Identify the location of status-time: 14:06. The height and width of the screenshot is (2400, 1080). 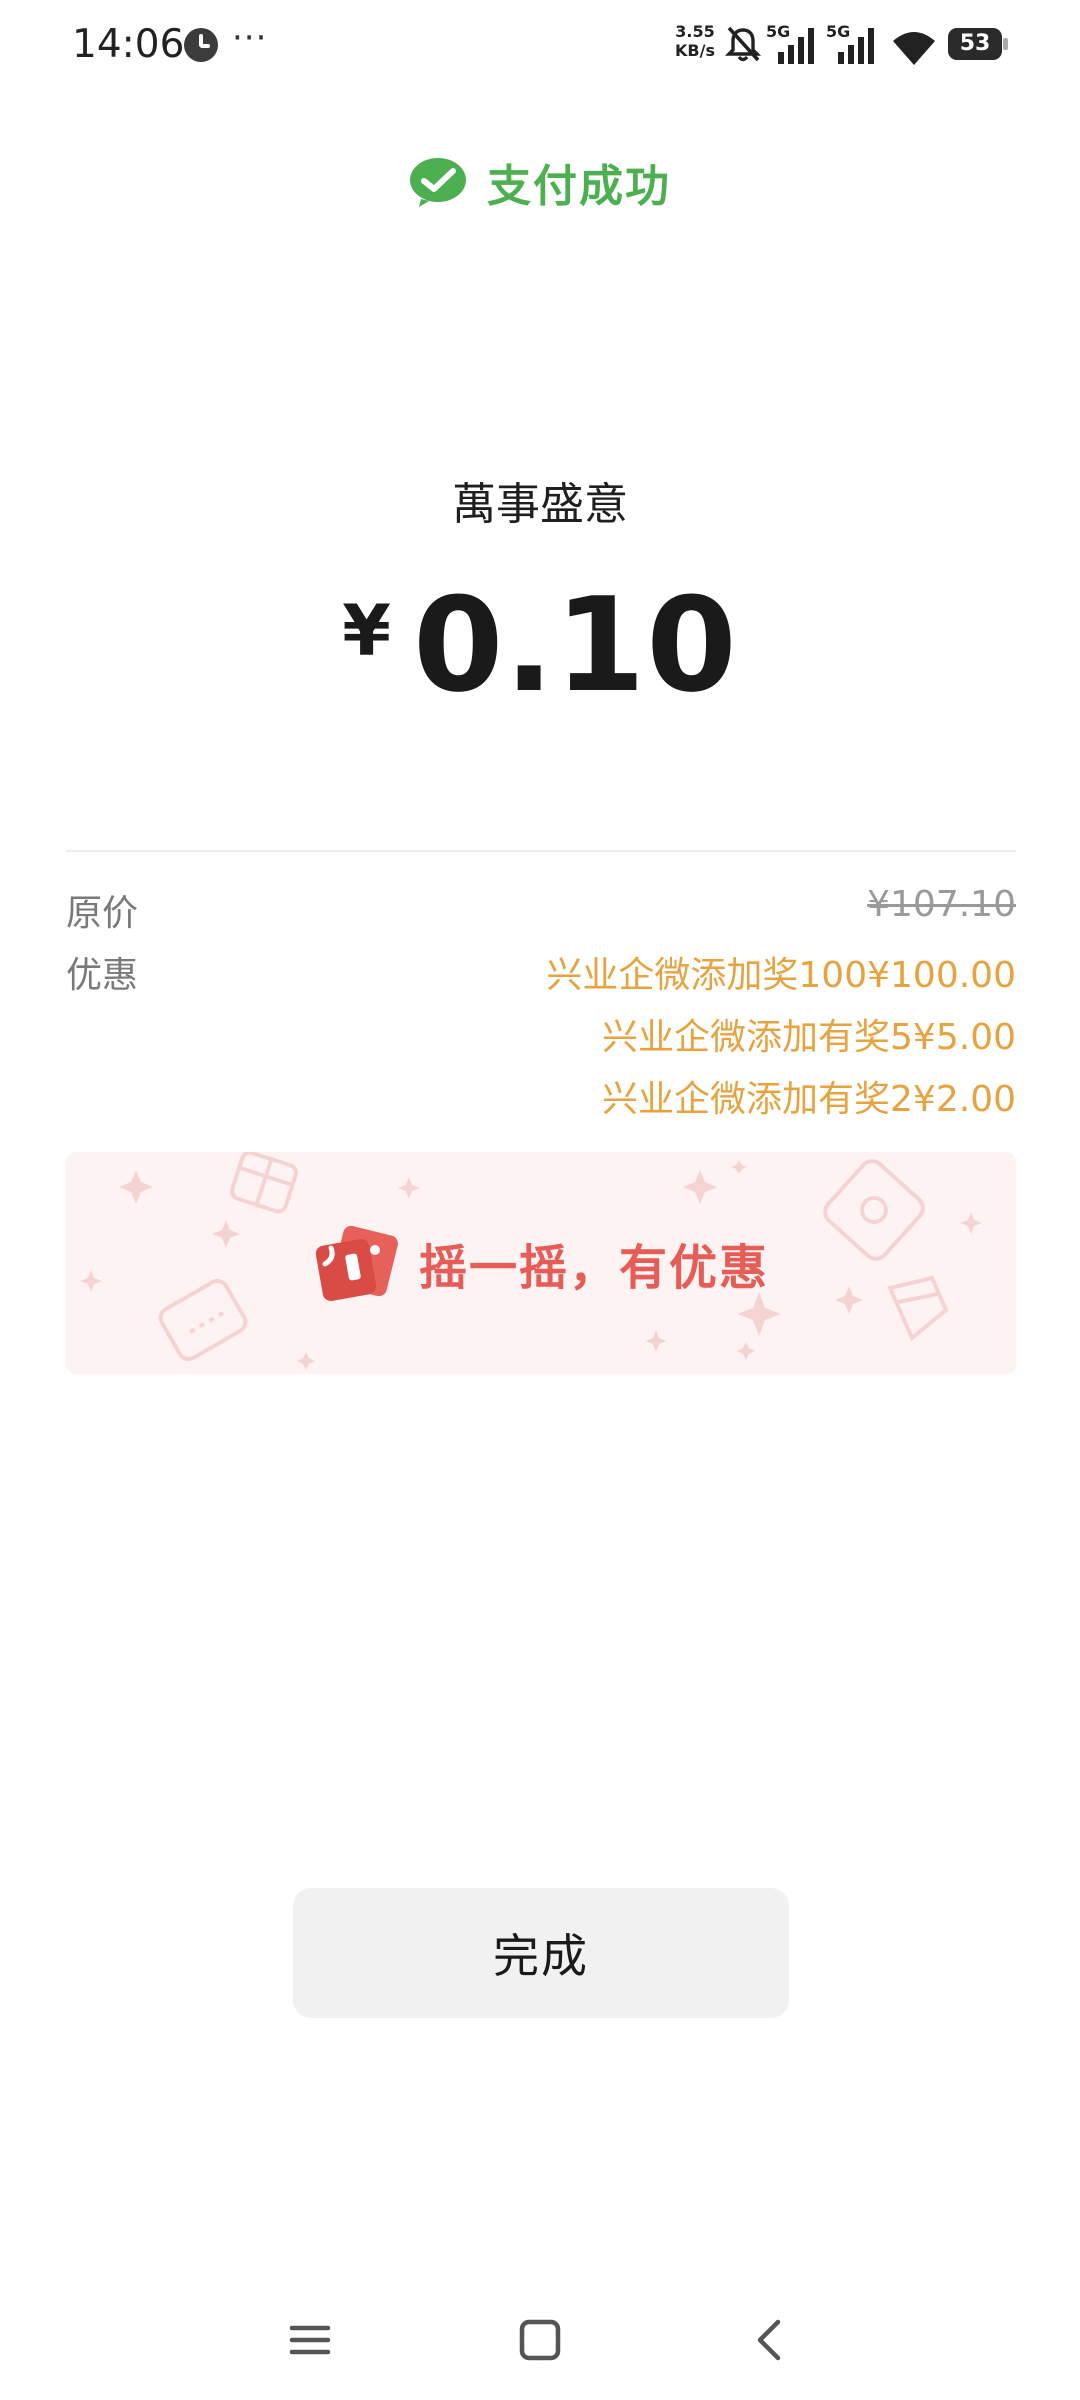
(128, 44).